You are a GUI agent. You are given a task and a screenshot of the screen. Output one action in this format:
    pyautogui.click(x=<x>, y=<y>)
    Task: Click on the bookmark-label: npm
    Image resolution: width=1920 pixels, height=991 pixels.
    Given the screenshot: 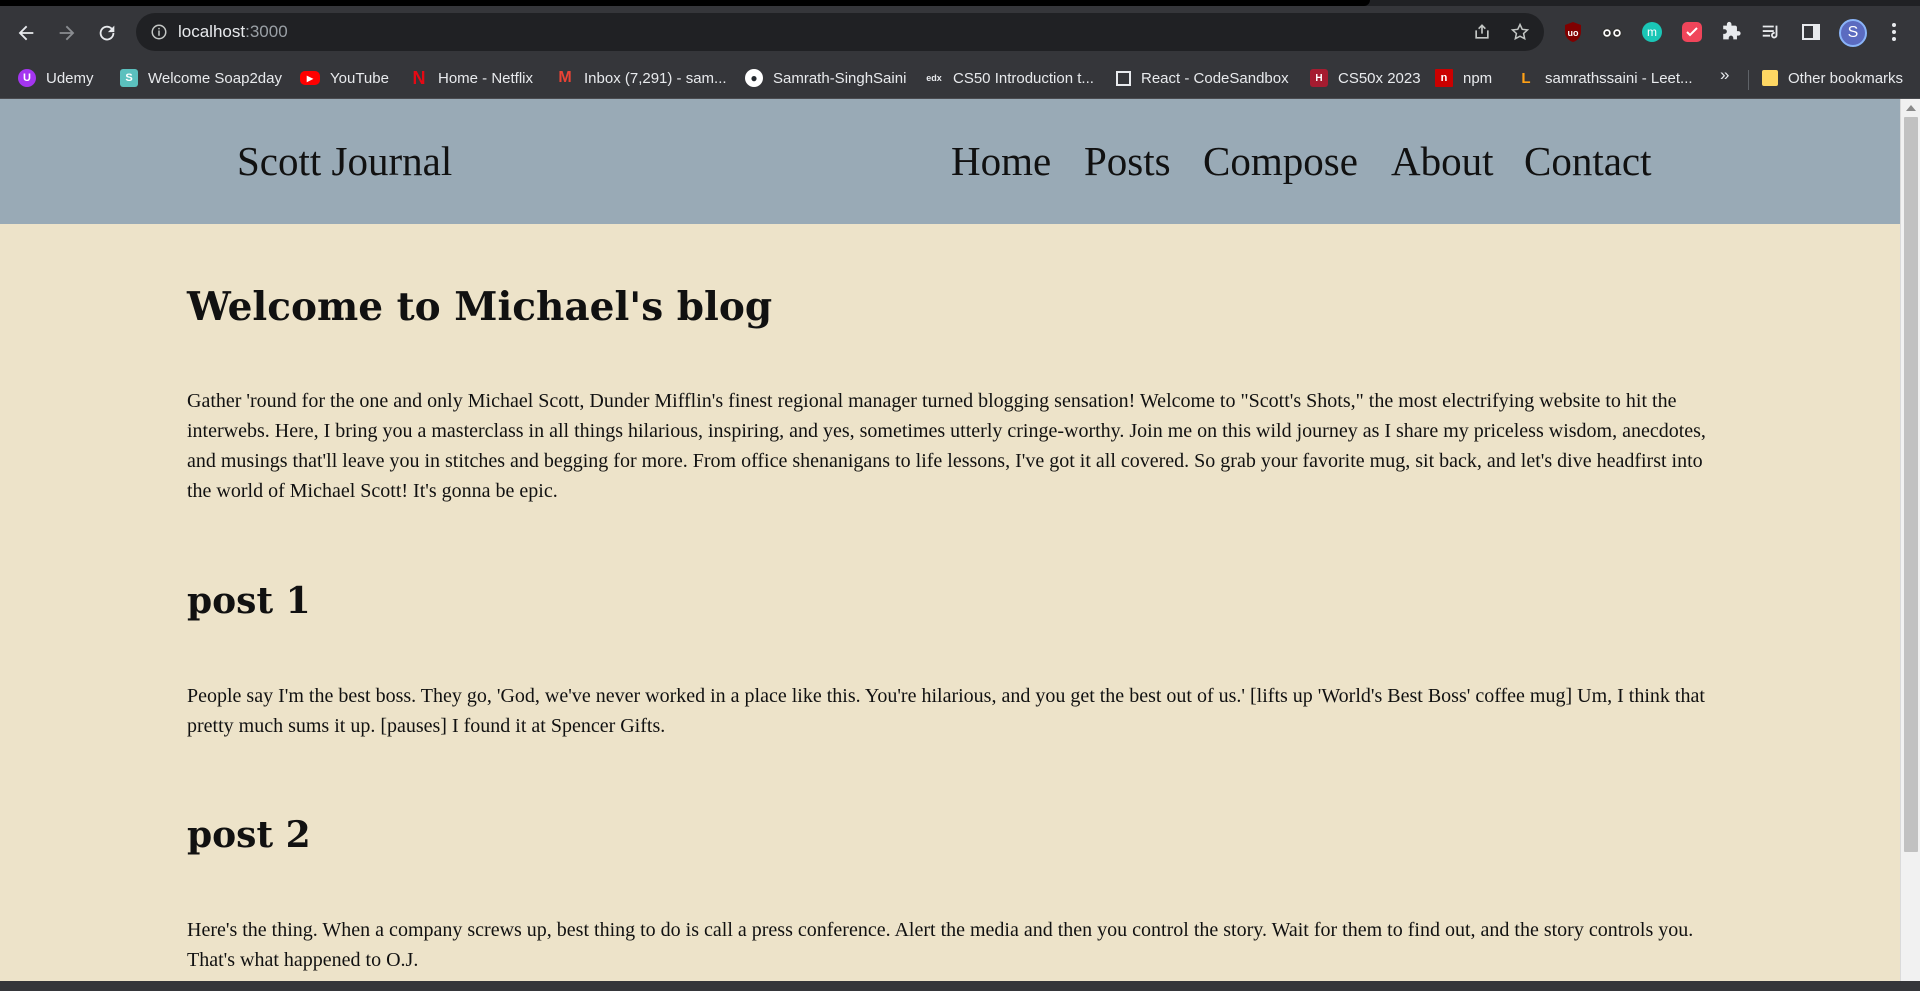 What is the action you would take?
    pyautogui.click(x=1478, y=78)
    